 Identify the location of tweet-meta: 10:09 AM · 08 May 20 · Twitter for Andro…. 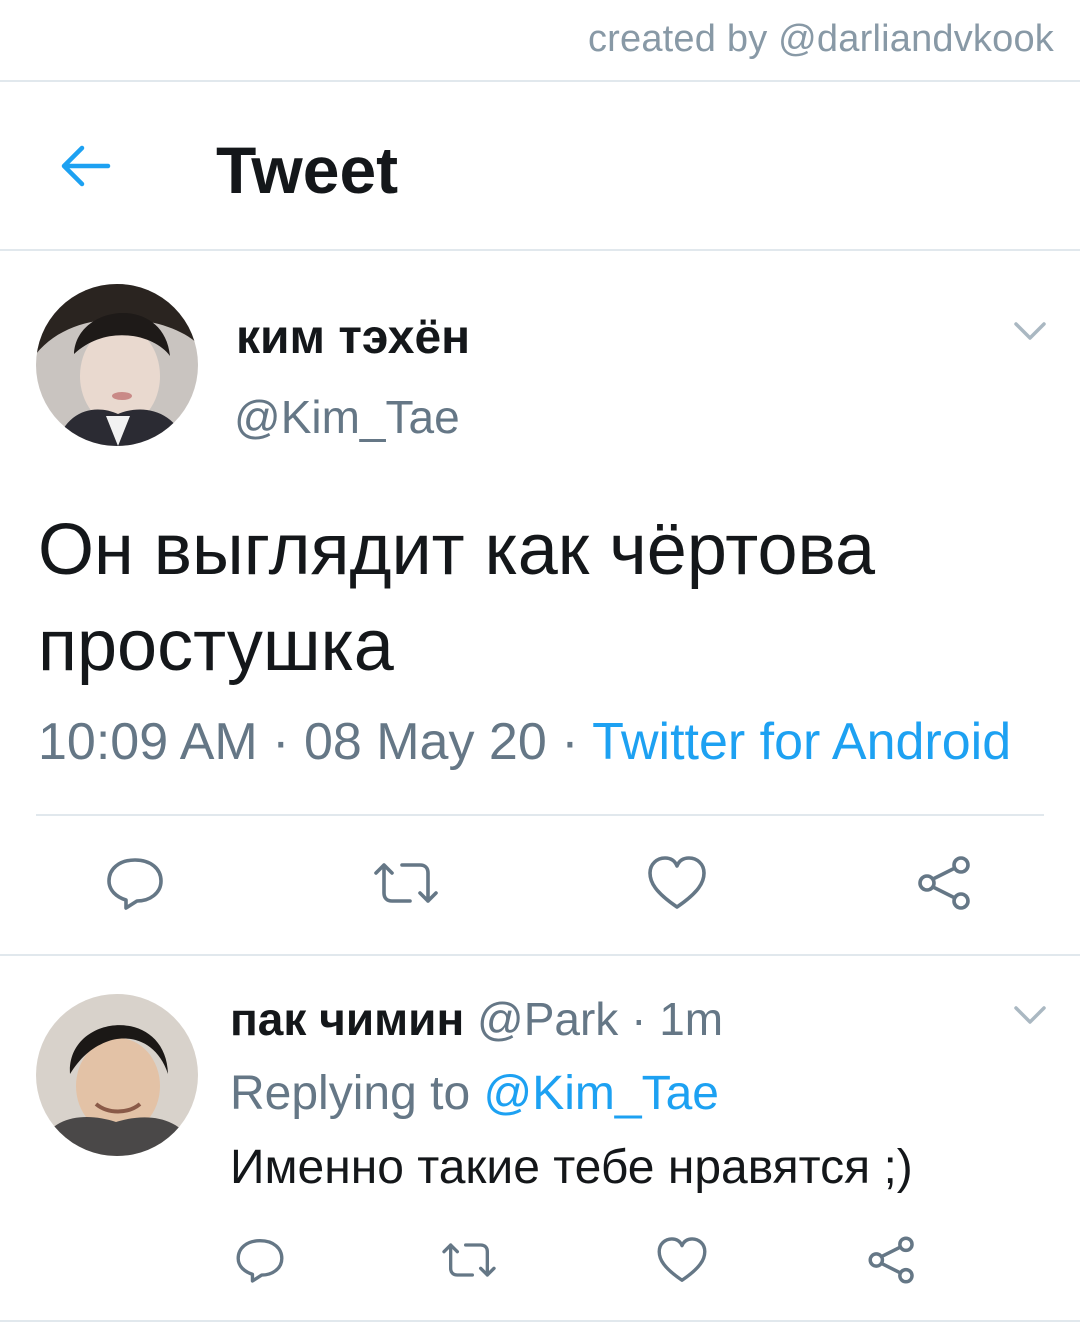
(524, 742).